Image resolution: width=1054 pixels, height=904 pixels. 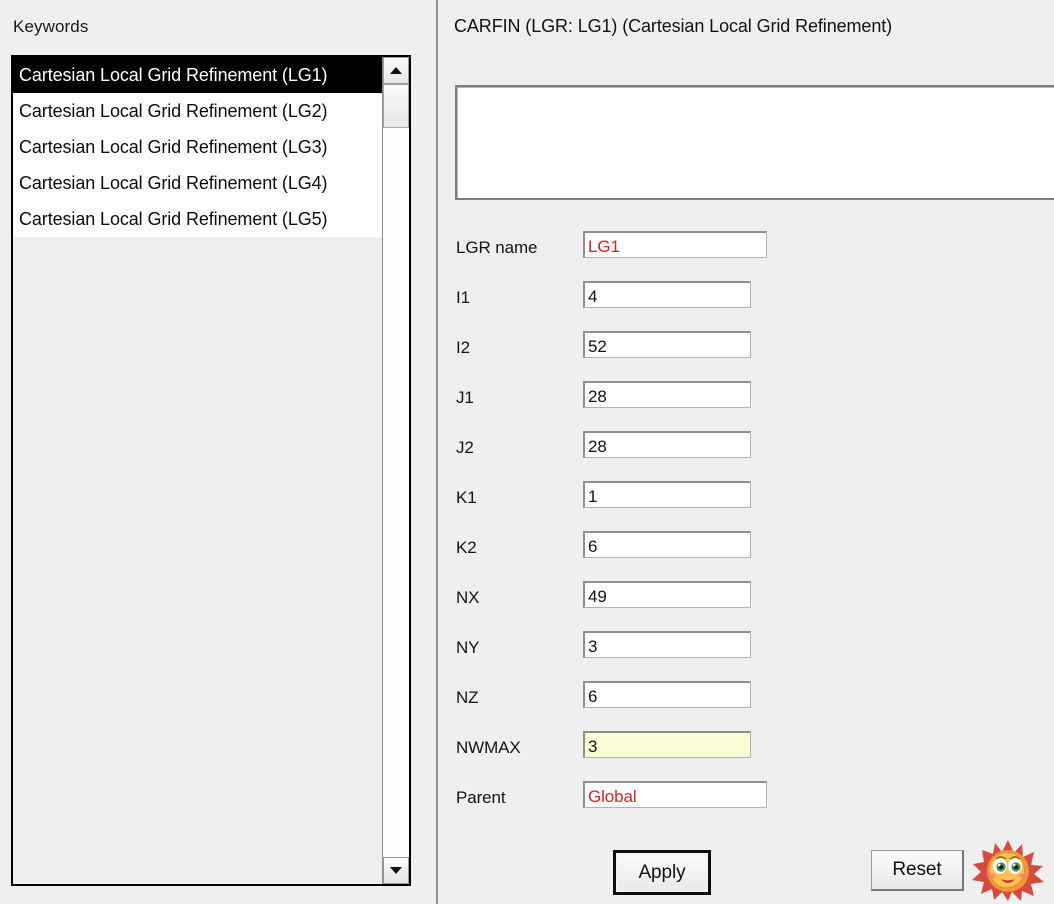 I want to click on scrollbar-track, so click(x=396, y=470).